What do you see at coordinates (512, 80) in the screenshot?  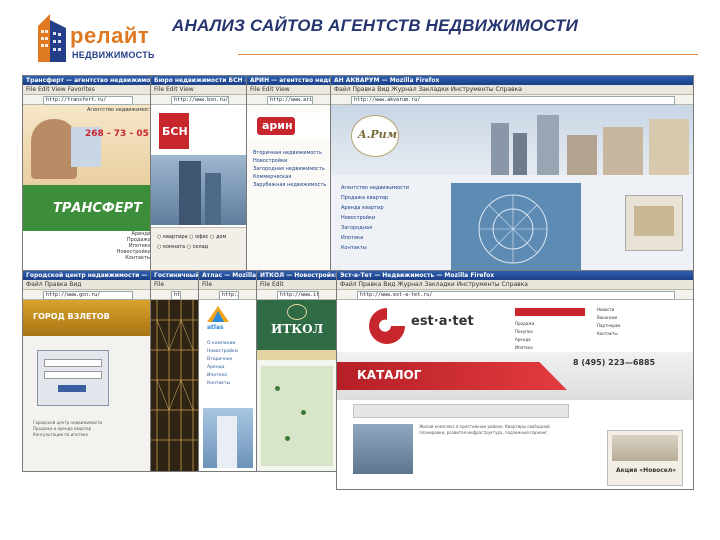 I see `window-title: АН АКВАРУМ — Mozilla Firefox` at bounding box center [512, 80].